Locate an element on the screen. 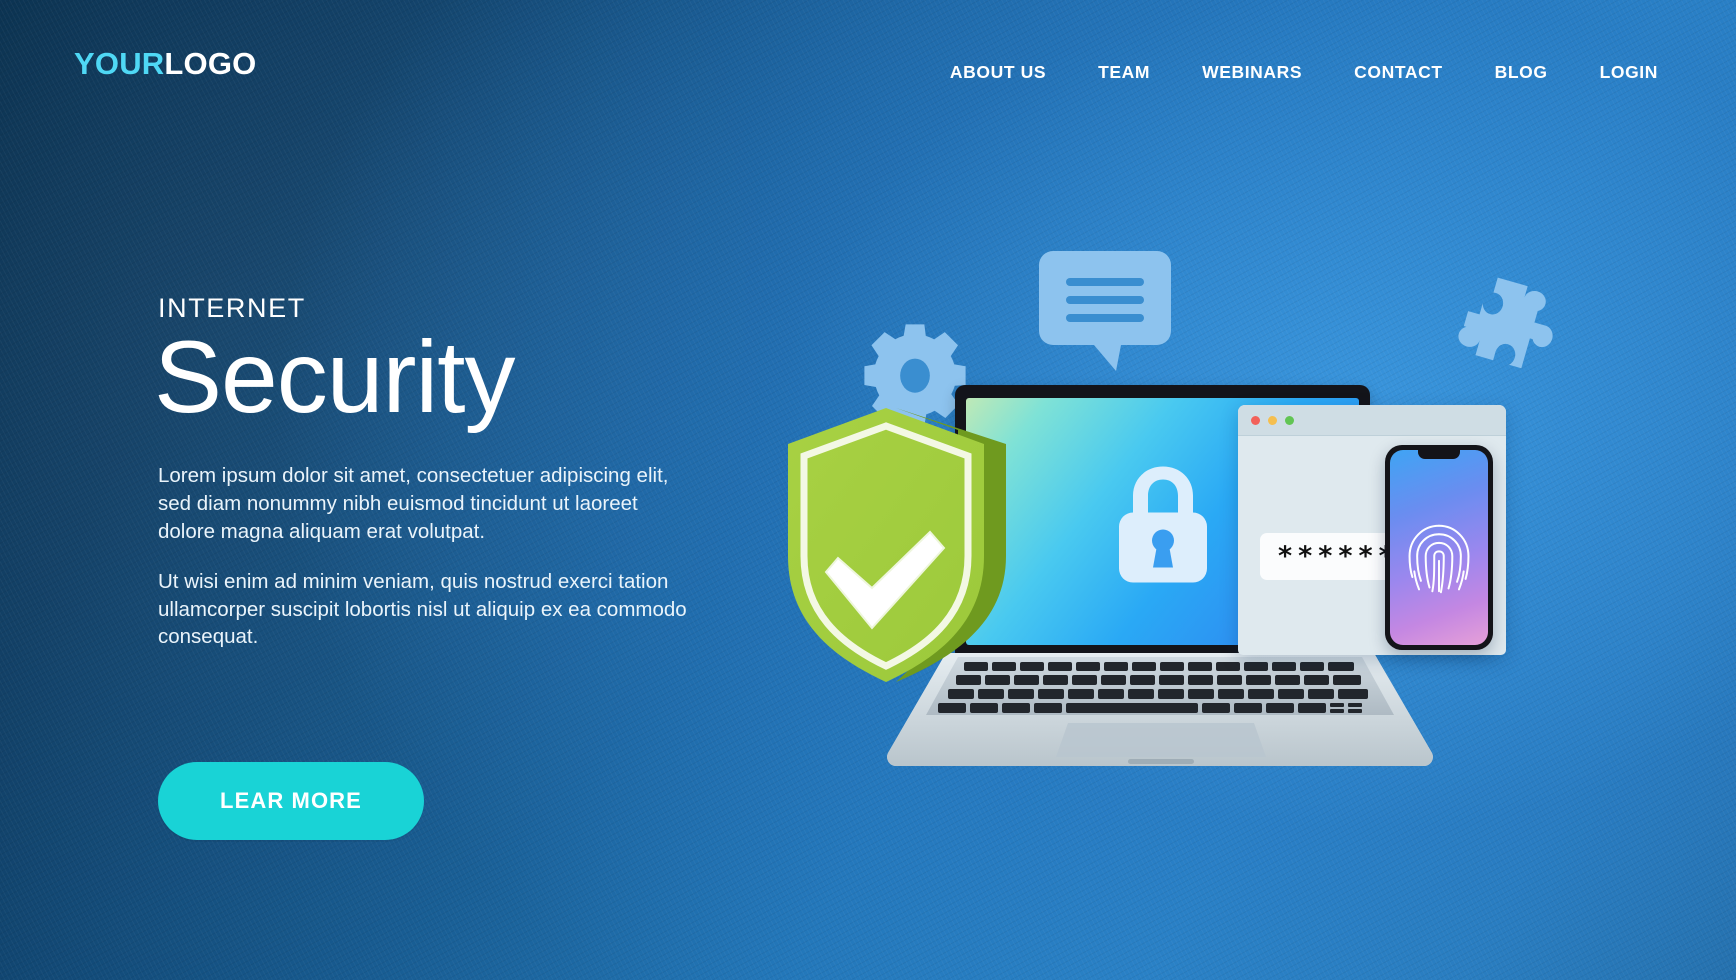 This screenshot has width=1736, height=980. brand-logo-part2: LOGO is located at coordinates (210, 63).